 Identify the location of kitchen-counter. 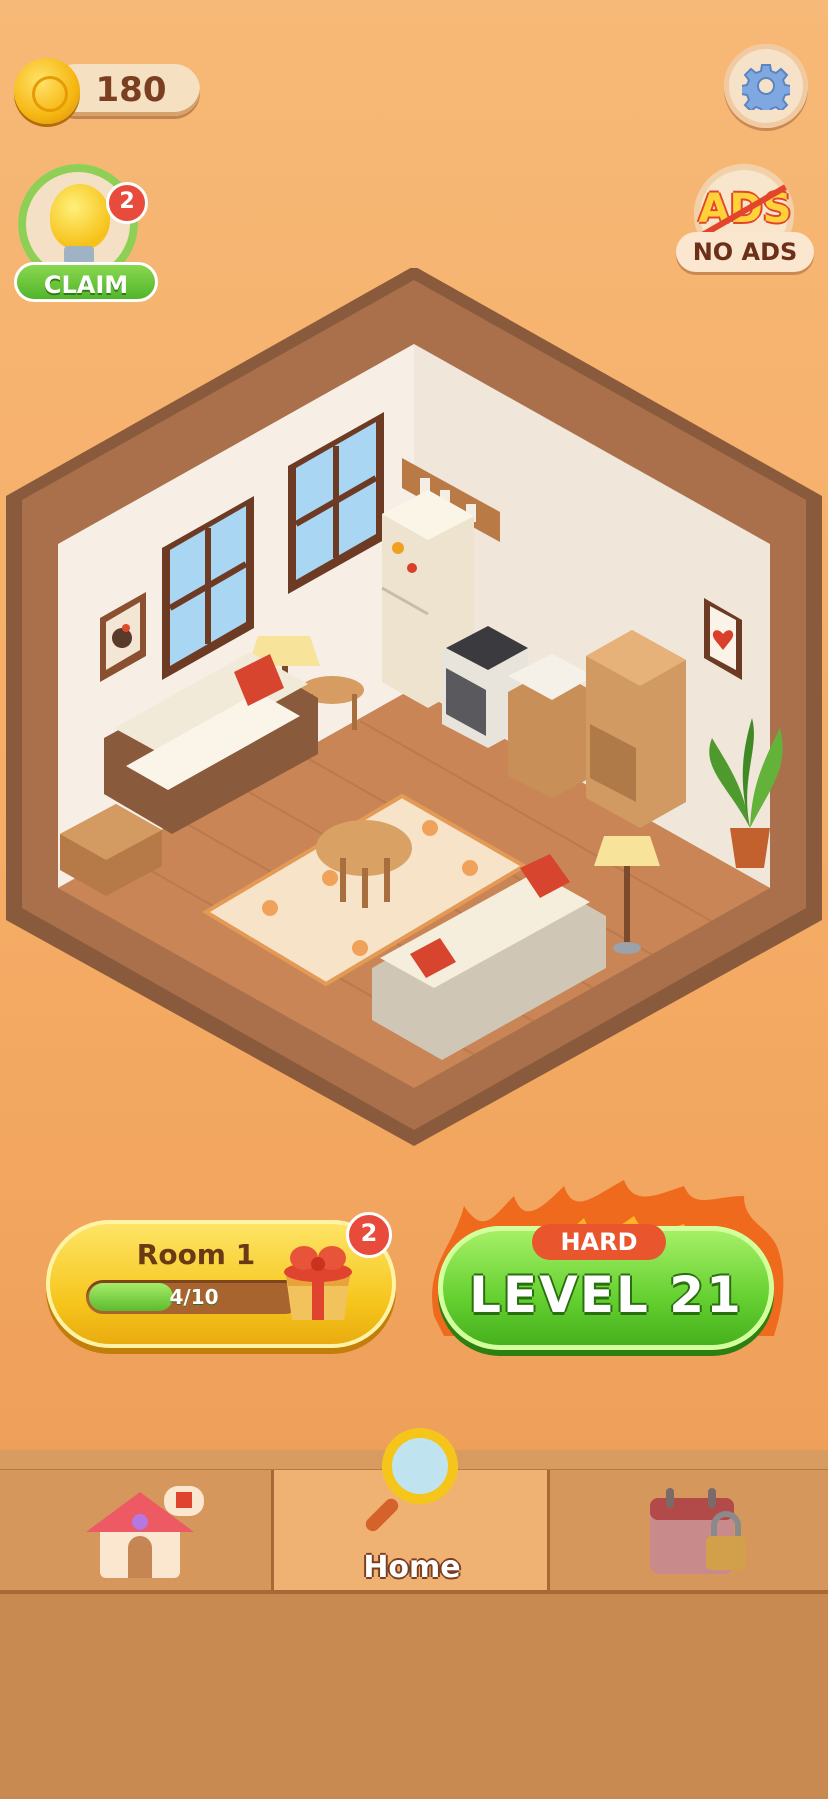
(551, 726).